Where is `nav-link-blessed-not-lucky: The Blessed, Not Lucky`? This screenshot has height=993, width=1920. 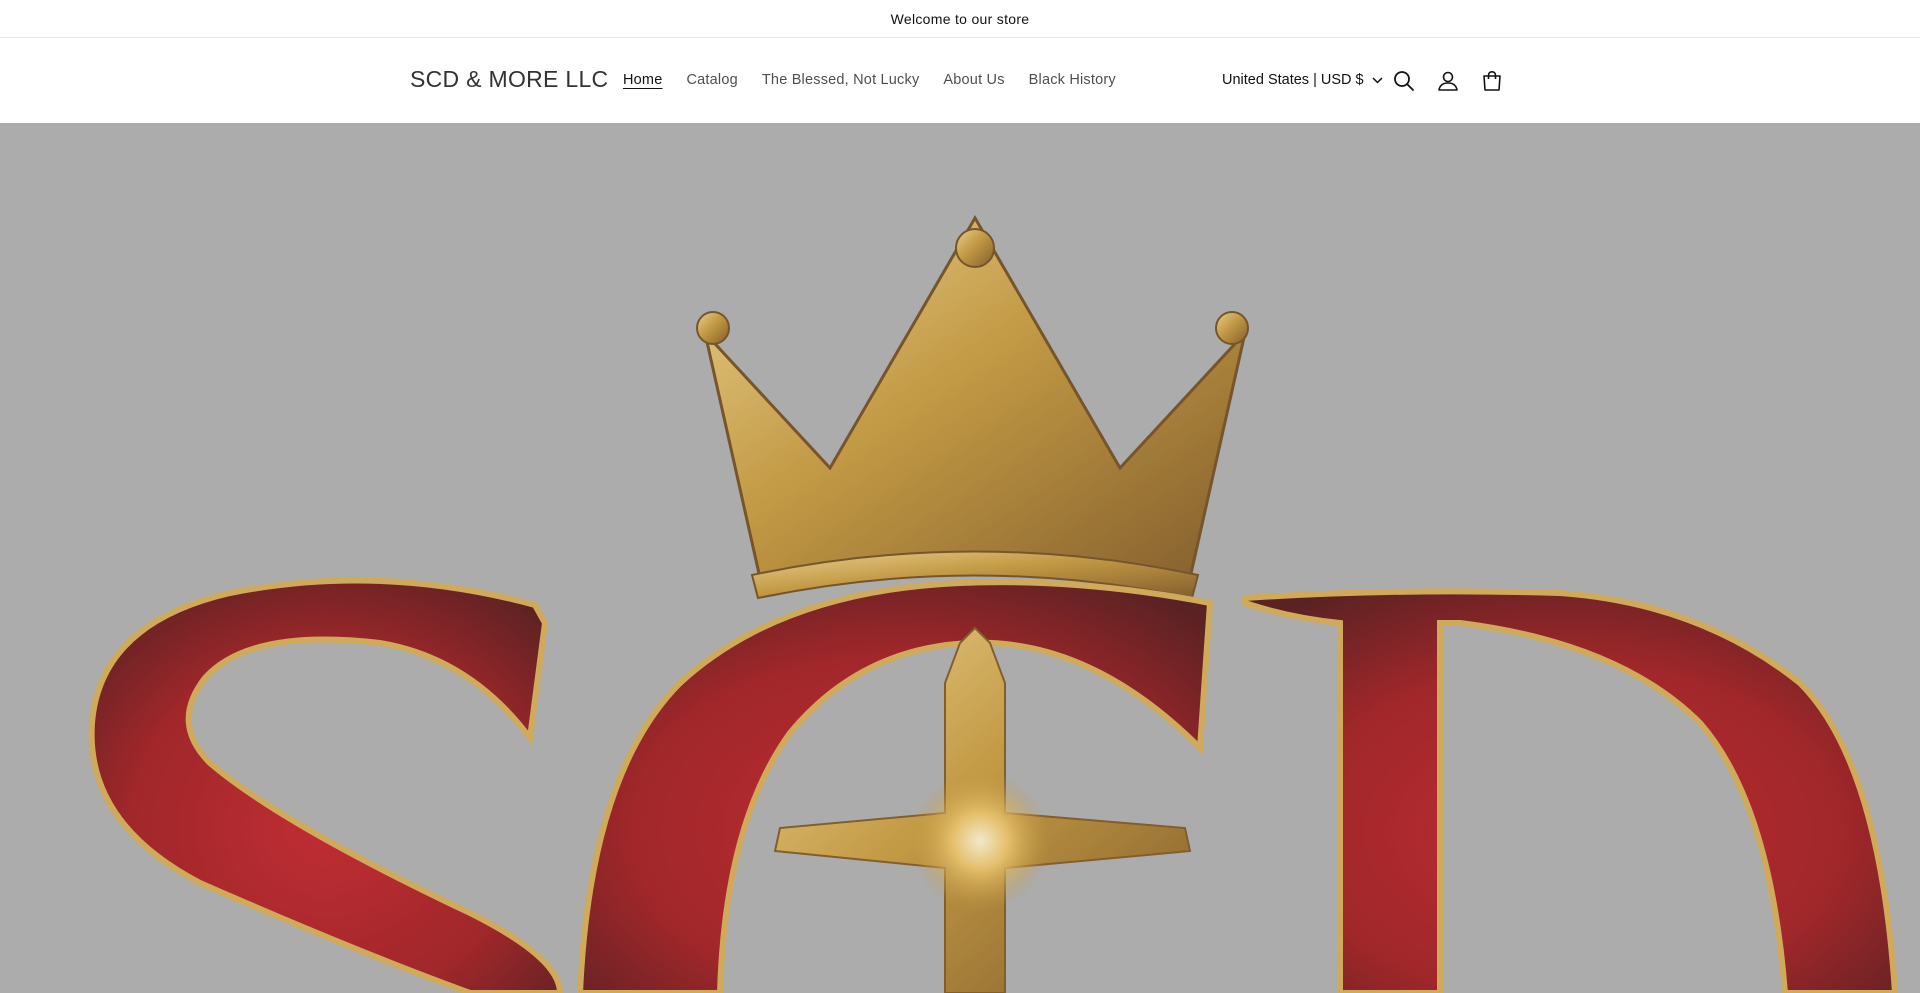 nav-link-blessed-not-lucky: The Blessed, Not Lucky is located at coordinates (841, 80).